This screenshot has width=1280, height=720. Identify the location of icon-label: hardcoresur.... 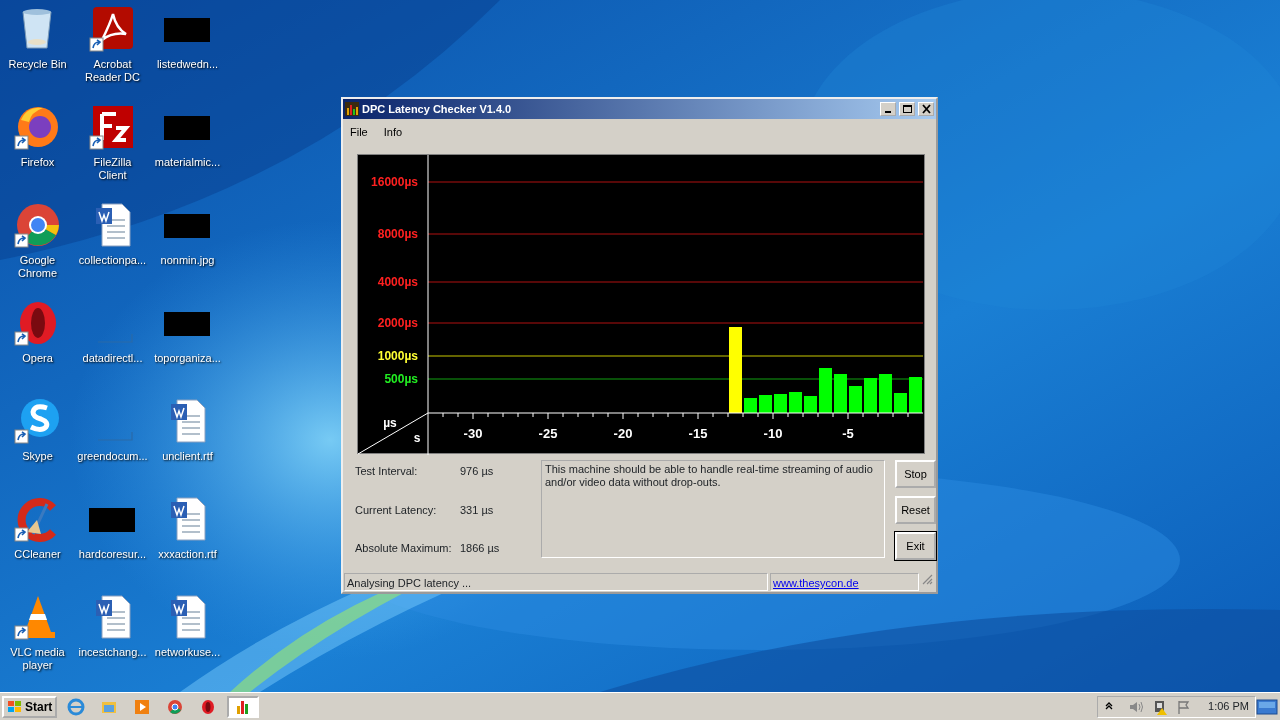
(112, 554).